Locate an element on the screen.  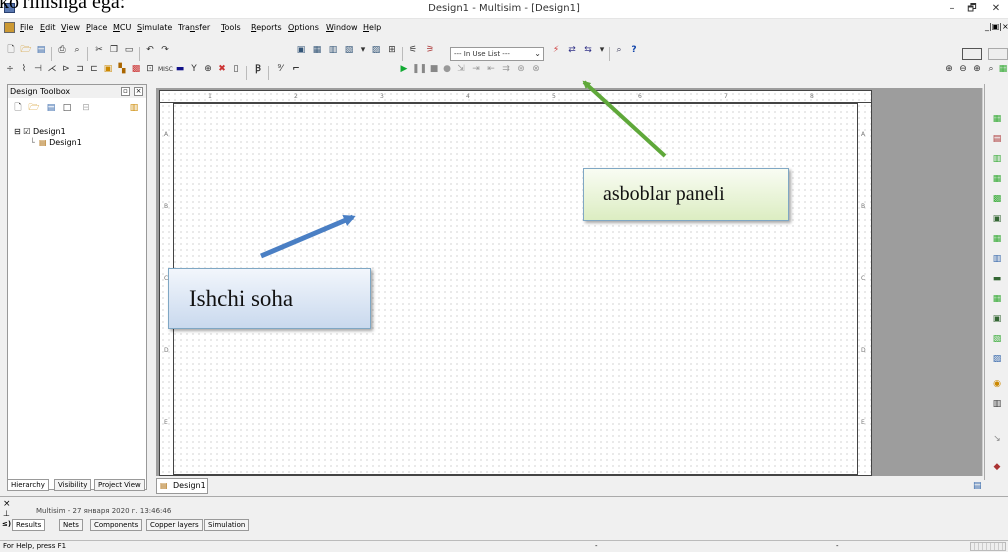
tab-hierarchy: Hierarchy is located at coordinates (28, 485).